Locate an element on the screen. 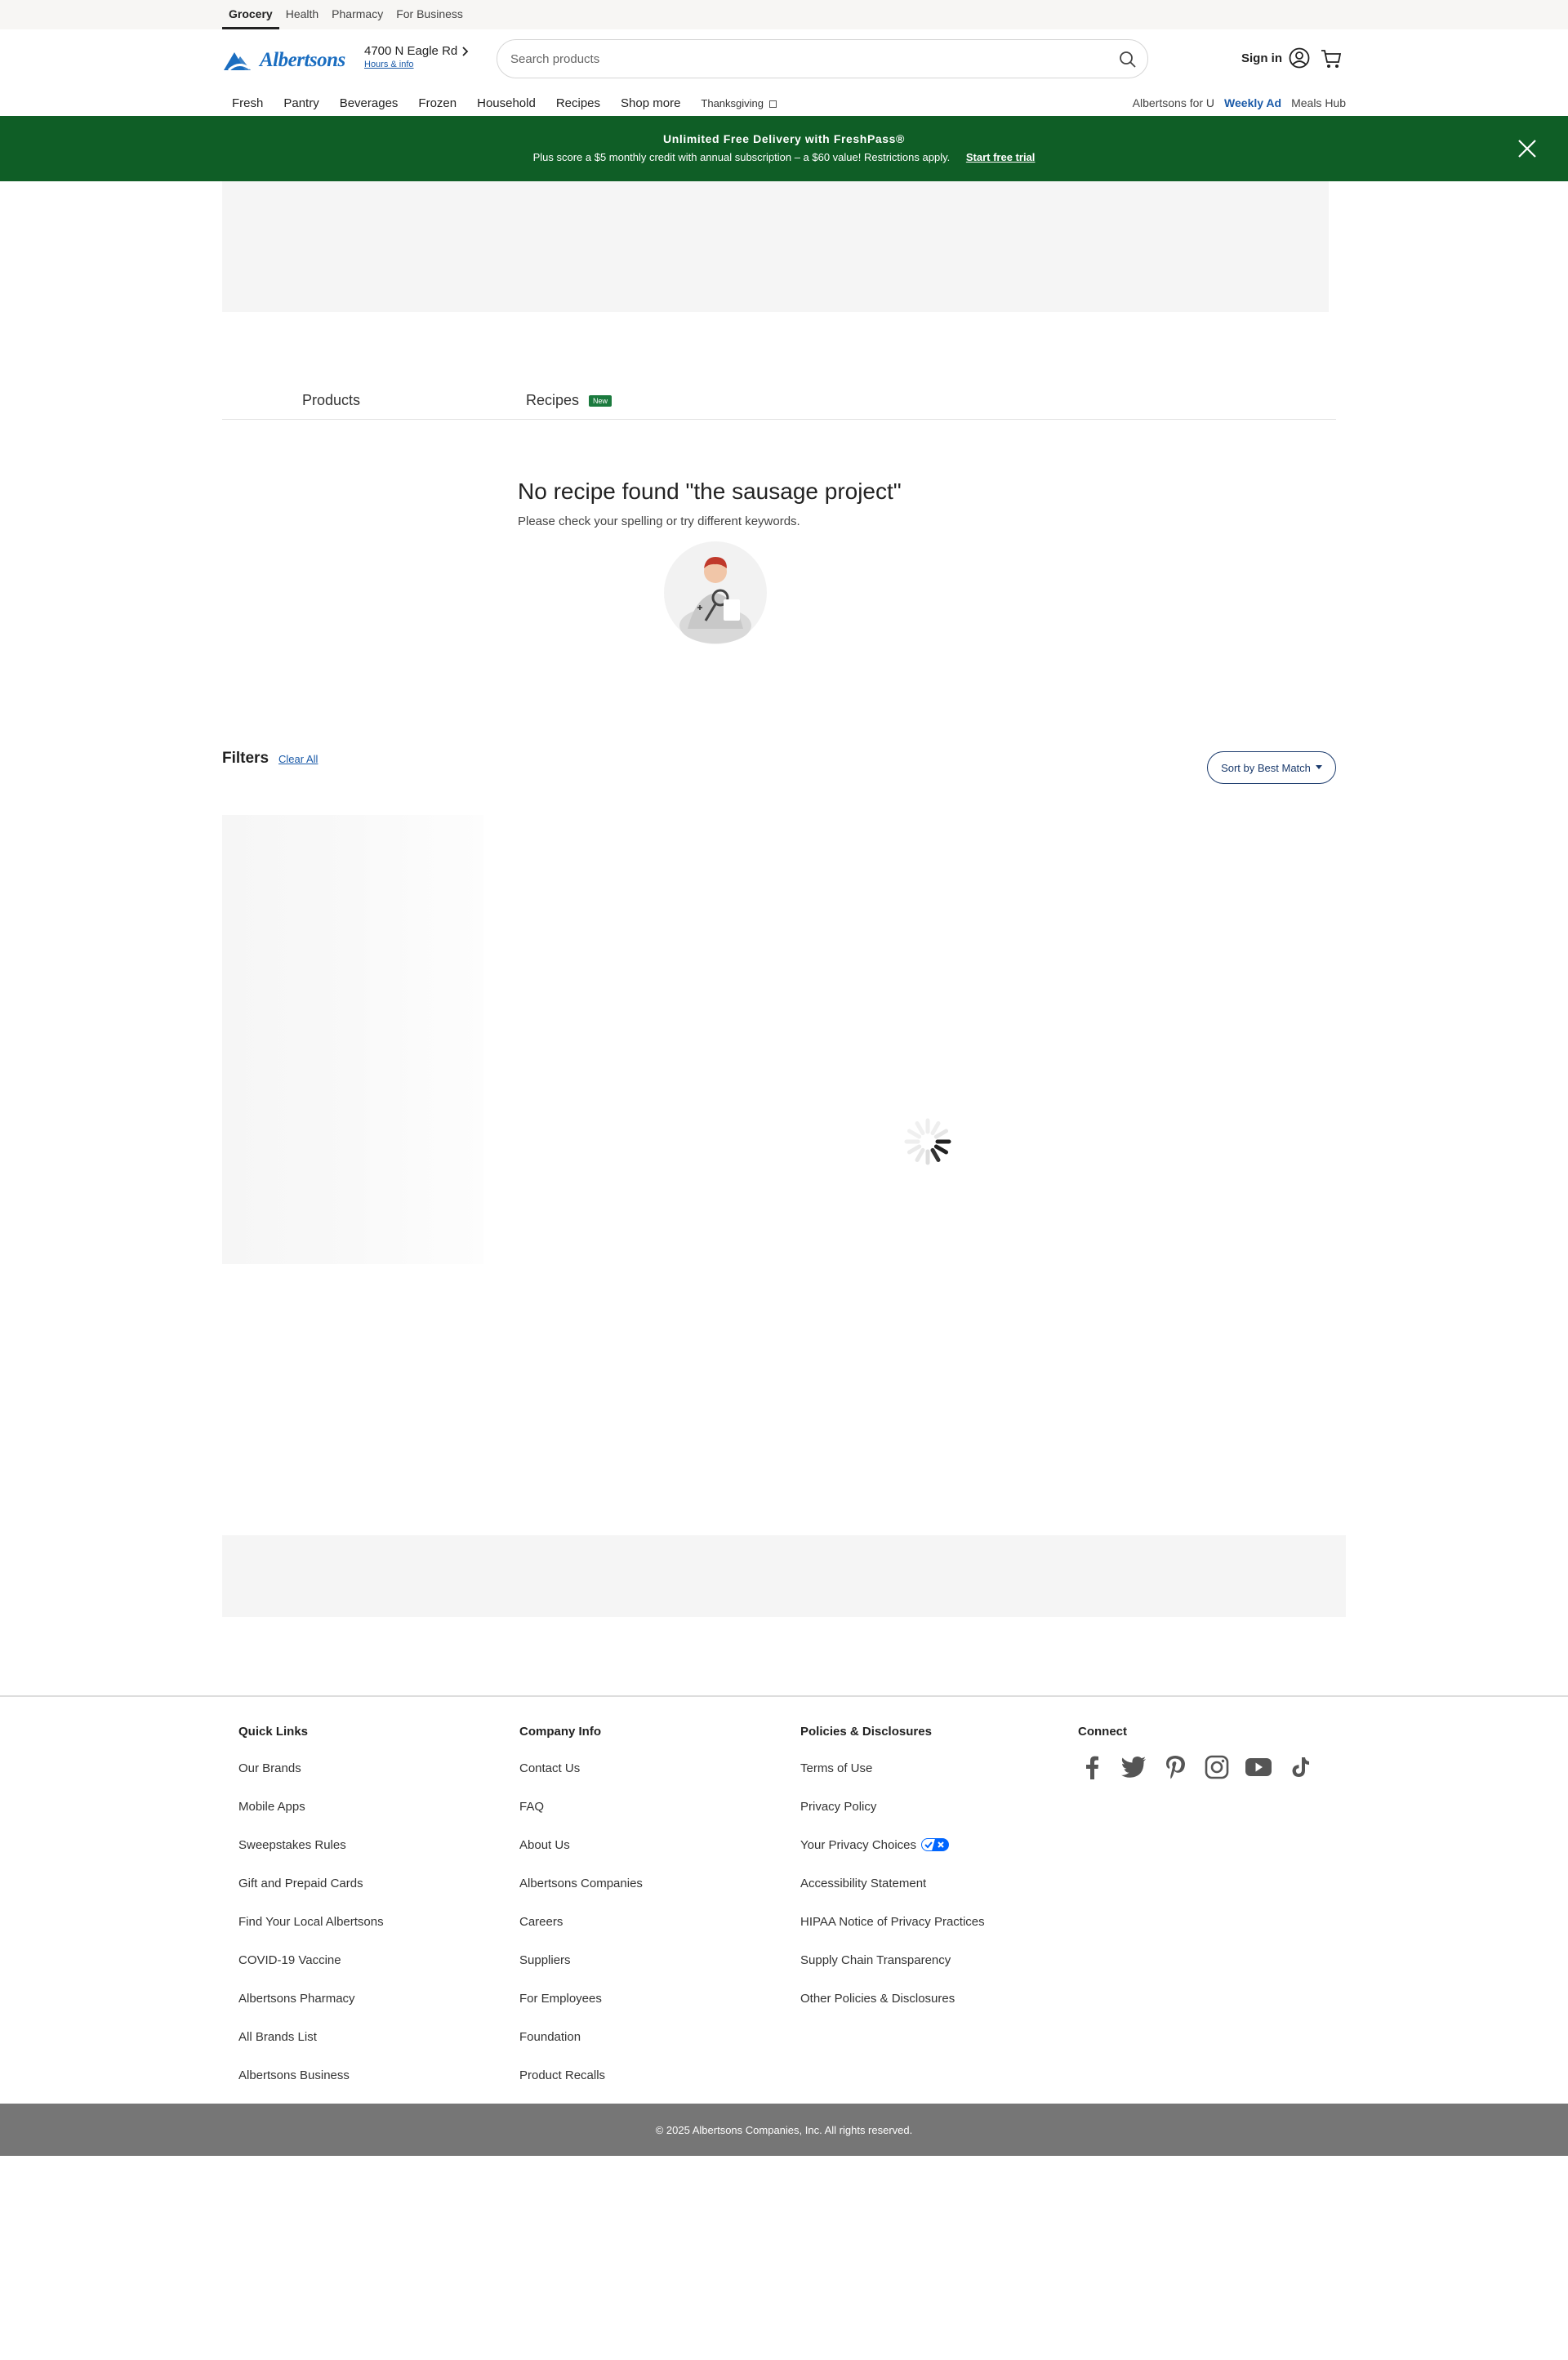 The height and width of the screenshot is (2360, 1568). footer-link: Terms of Use is located at coordinates (892, 1781).